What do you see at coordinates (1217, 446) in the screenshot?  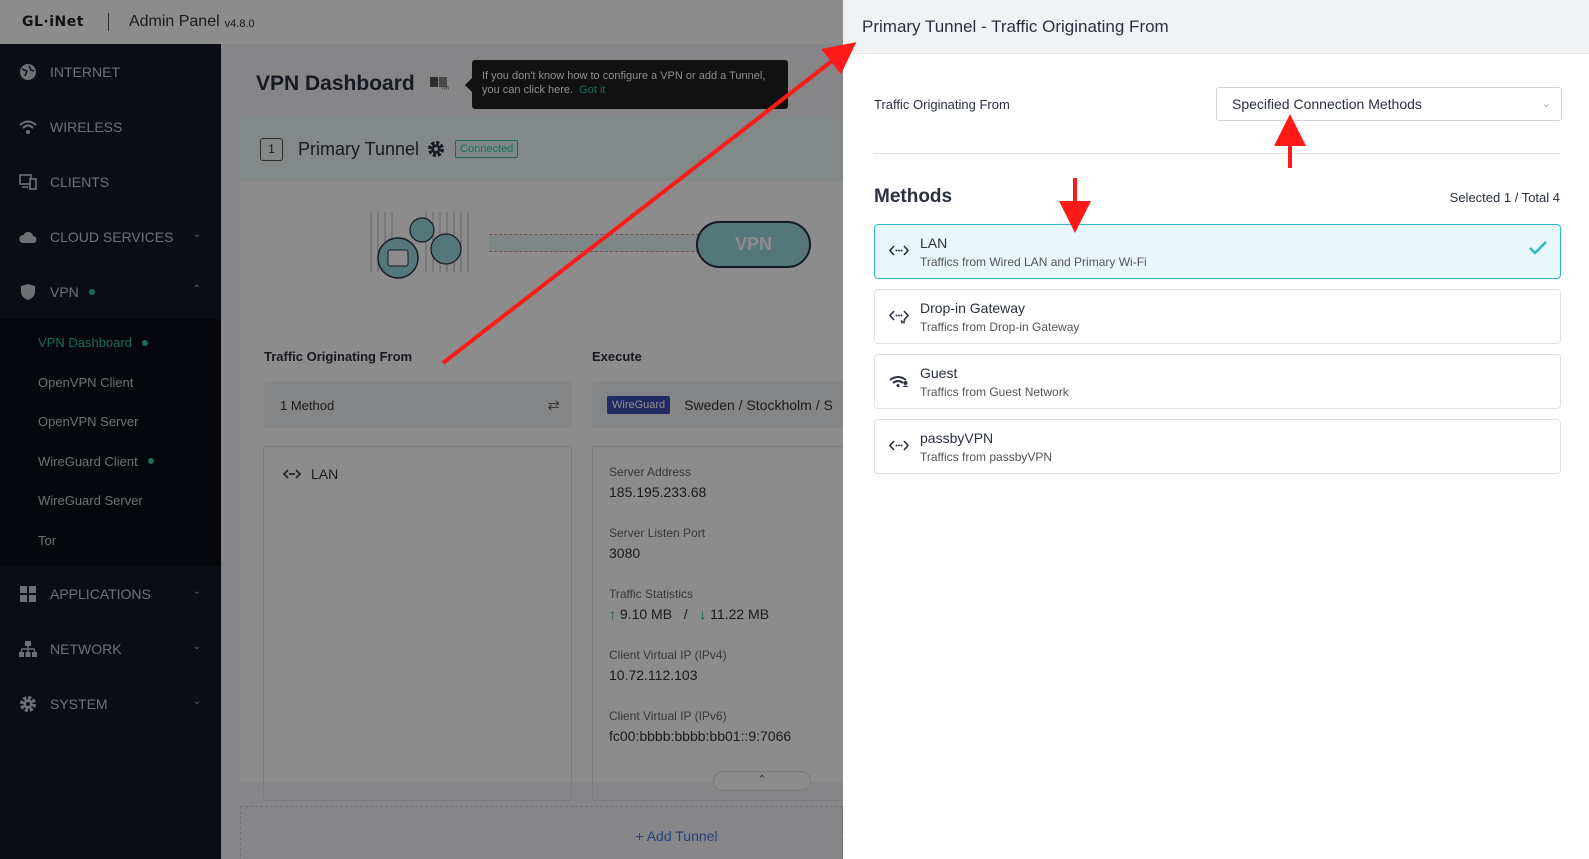 I see `method-card-passbyvpn: passbyVPN Traffics from passbyVPN` at bounding box center [1217, 446].